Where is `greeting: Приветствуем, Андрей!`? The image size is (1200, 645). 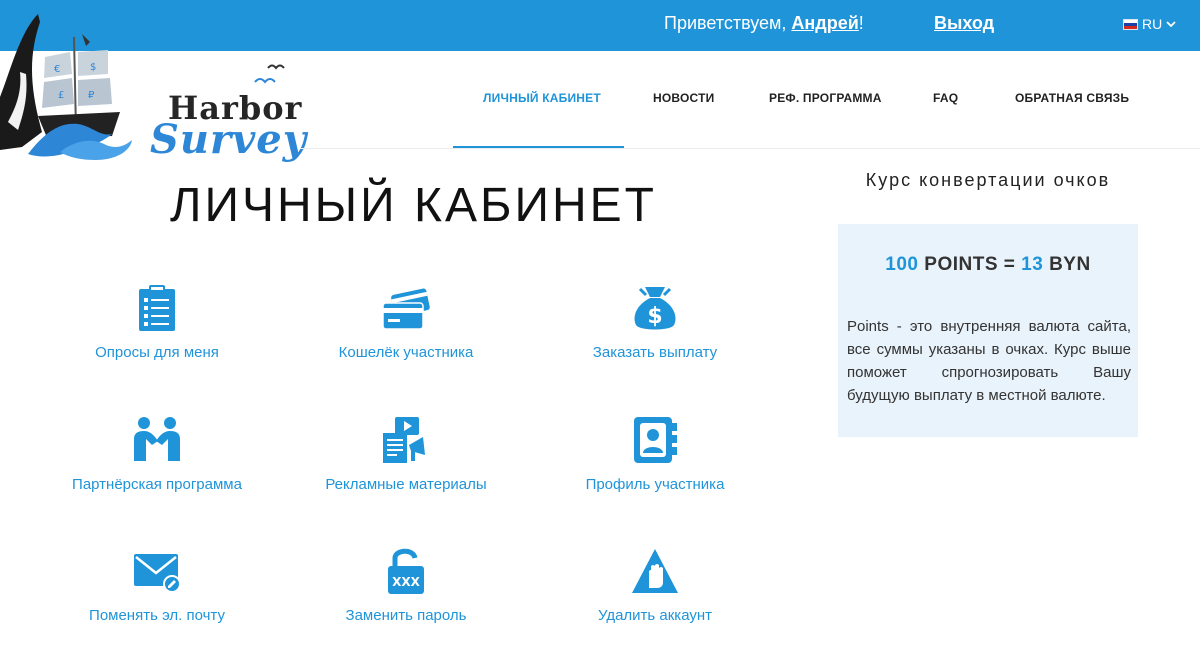
greeting: Приветствуем, Андрей! is located at coordinates (764, 23).